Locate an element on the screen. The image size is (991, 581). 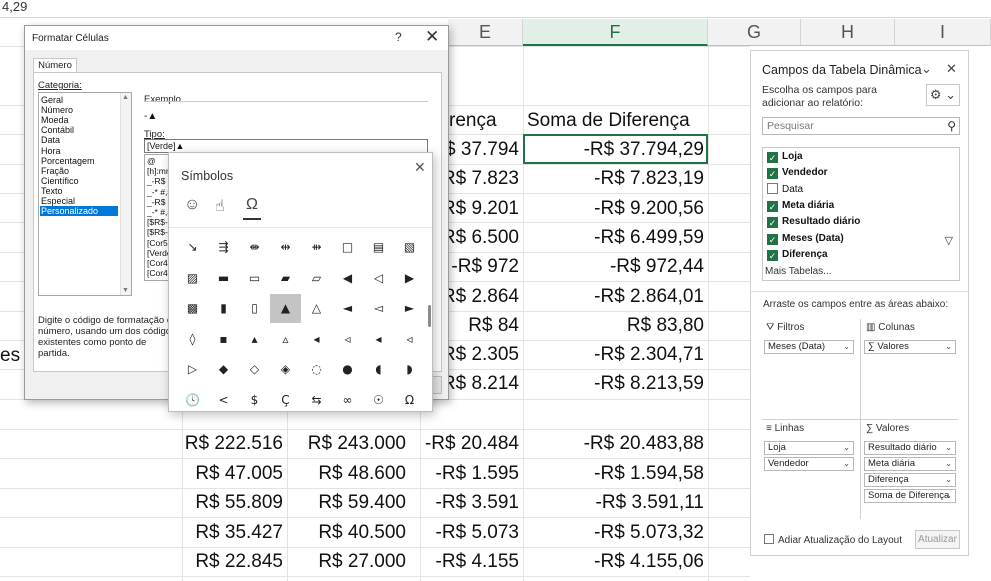
symbol-cell: ● is located at coordinates (347, 369).